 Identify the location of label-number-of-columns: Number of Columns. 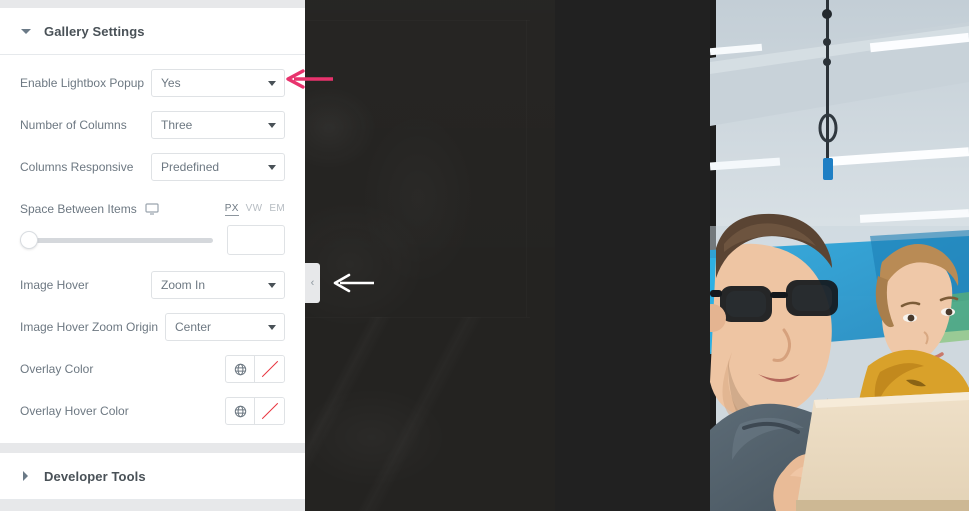
(73, 125).